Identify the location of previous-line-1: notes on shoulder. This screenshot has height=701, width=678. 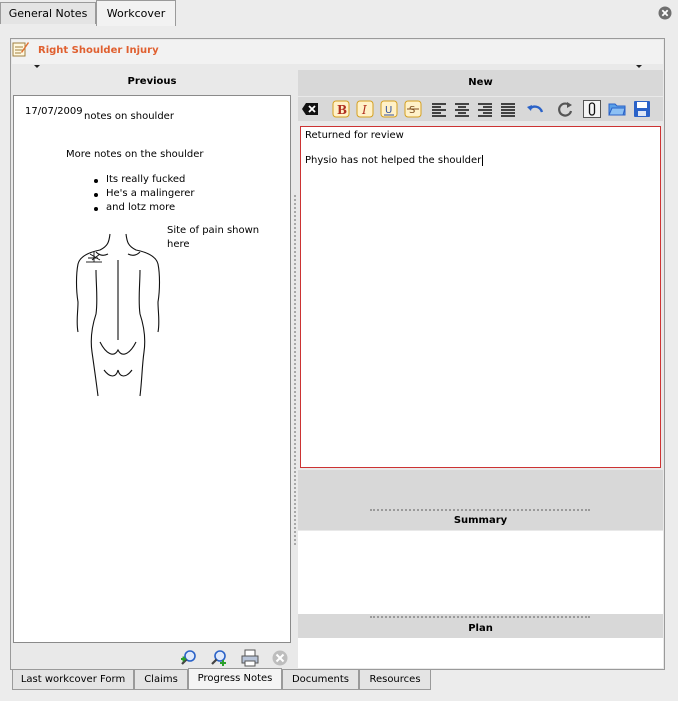
(129, 116).